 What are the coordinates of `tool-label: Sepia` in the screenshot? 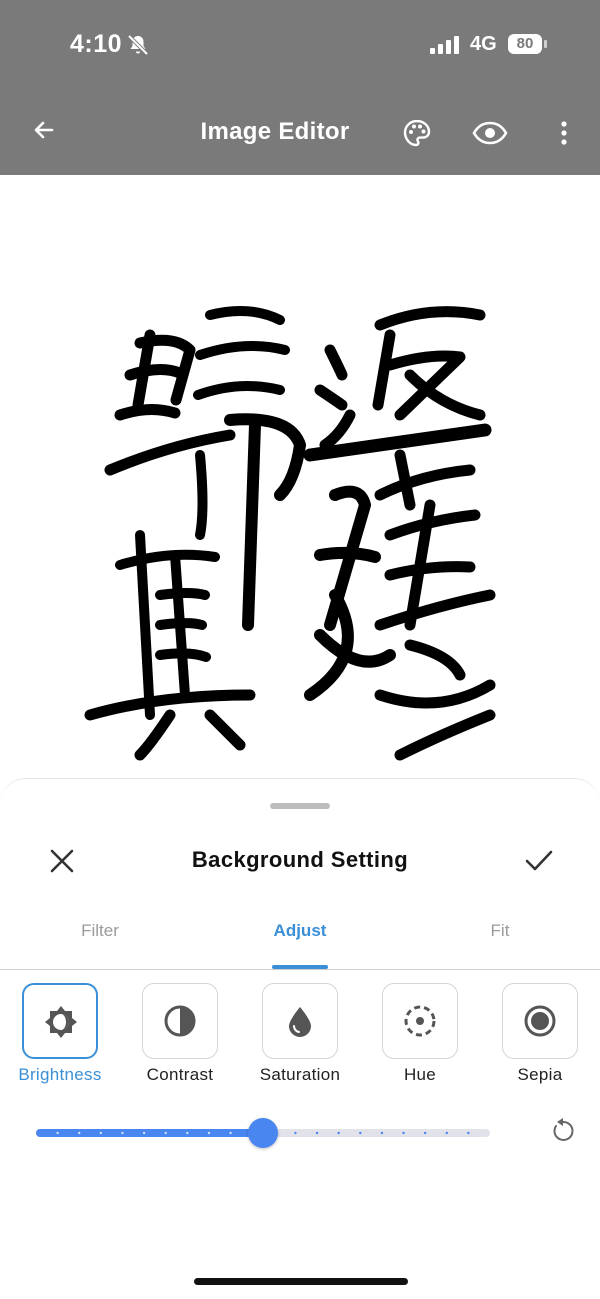 It's located at (540, 1074).